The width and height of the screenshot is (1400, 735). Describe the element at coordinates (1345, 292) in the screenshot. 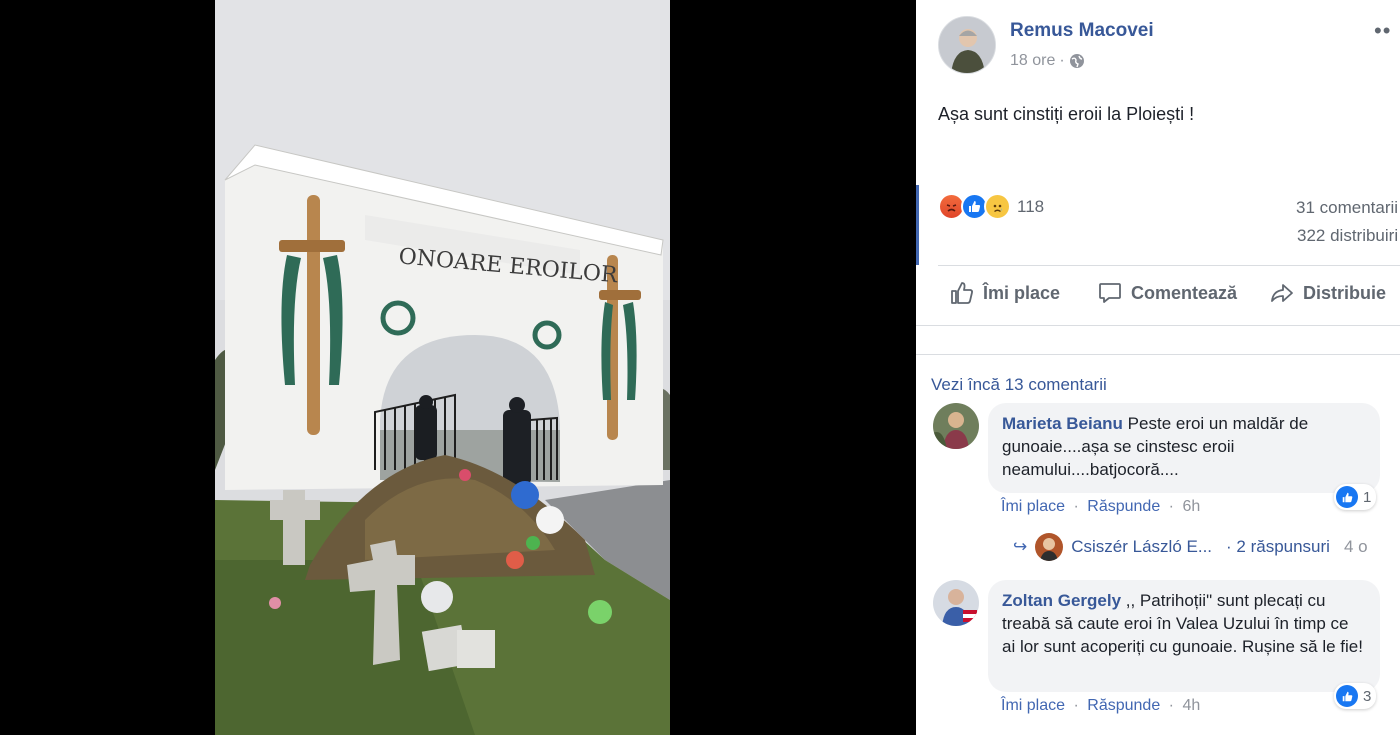

I see `share-label: Distribuie` at that location.